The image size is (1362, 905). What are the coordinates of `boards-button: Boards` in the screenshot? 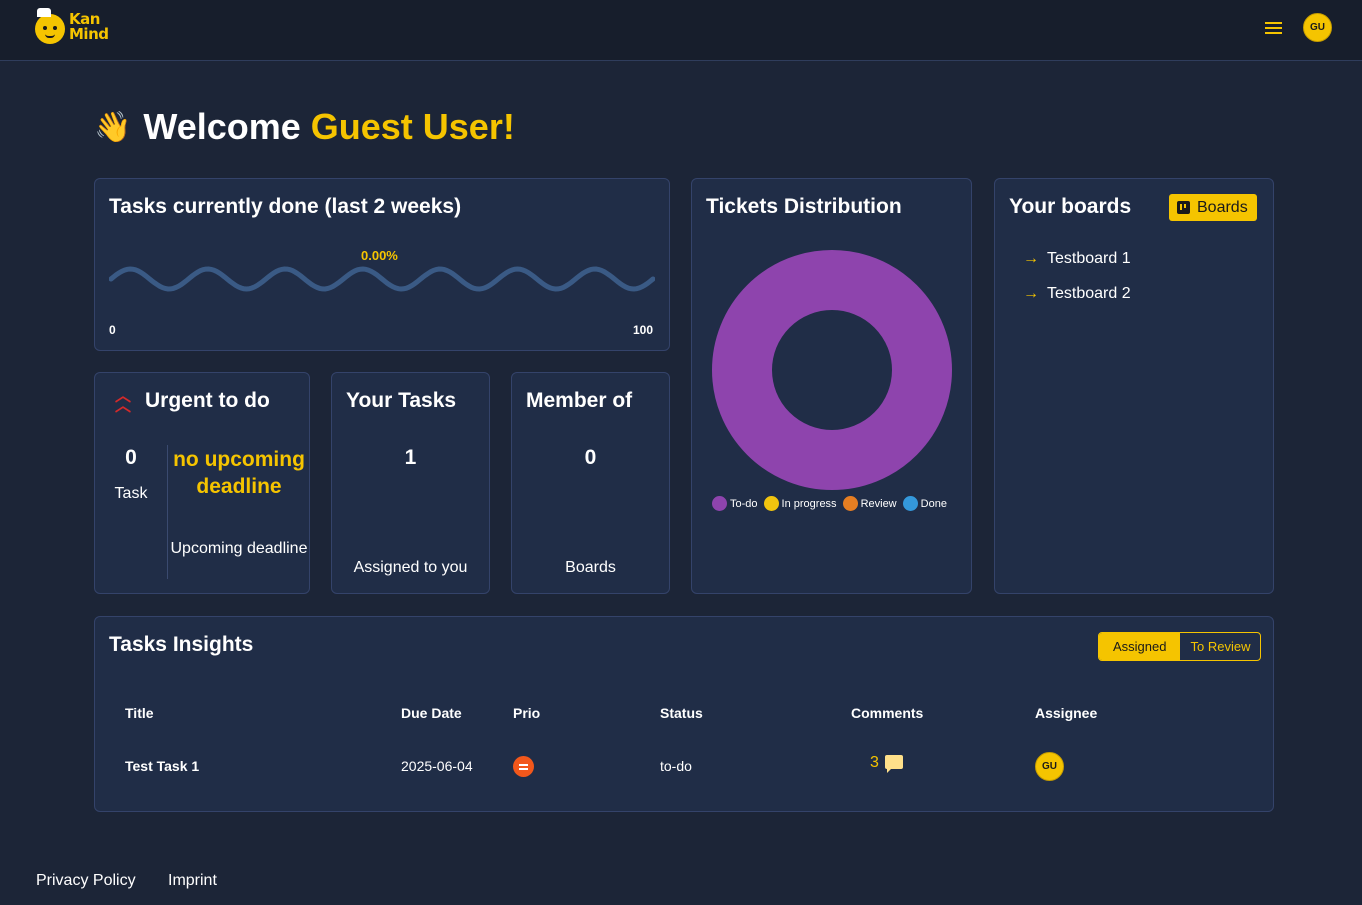 It's located at (1213, 207).